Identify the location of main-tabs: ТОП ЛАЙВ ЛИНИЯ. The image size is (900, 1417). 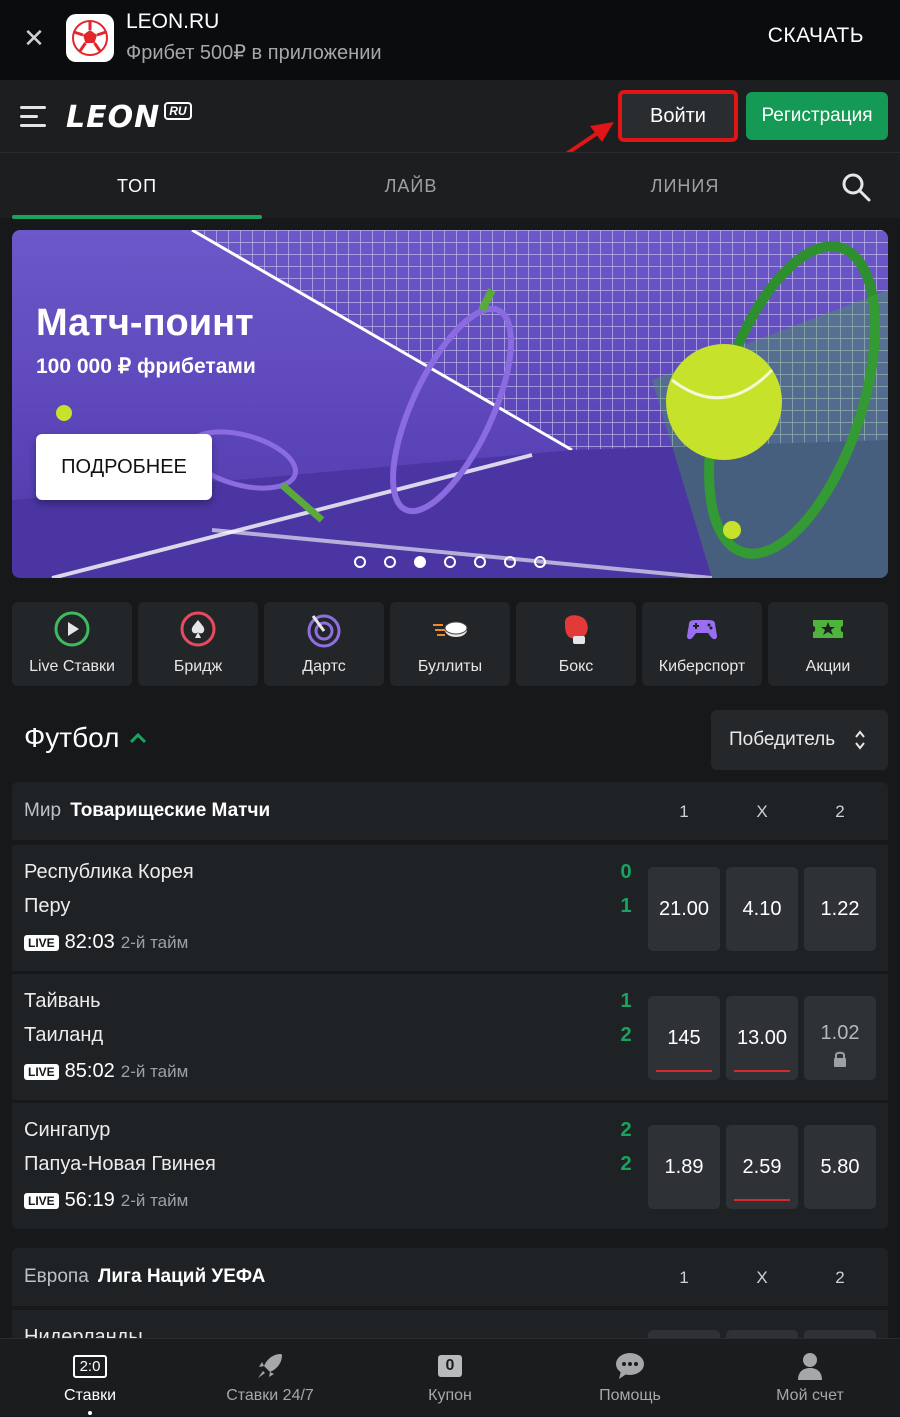
(450, 185).